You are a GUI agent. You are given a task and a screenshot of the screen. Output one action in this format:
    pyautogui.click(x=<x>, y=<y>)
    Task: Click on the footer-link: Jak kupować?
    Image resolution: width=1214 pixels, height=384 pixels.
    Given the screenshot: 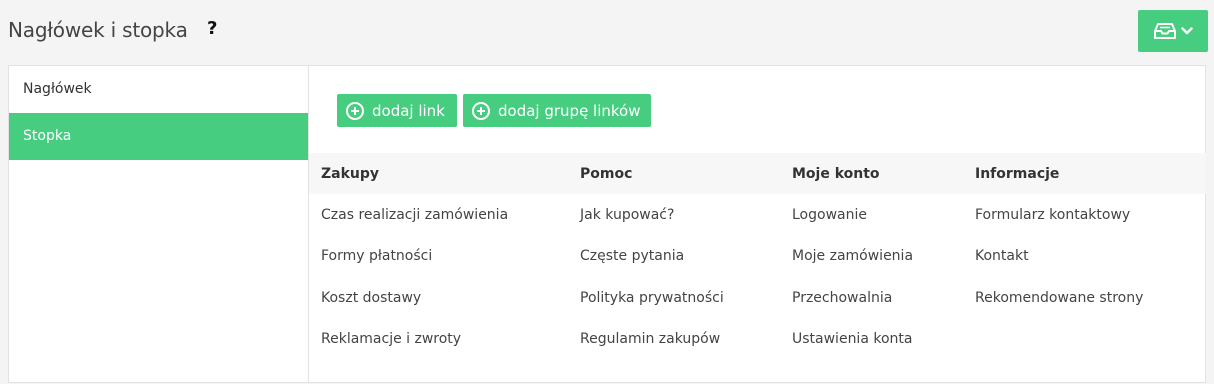 What is the action you would take?
    pyautogui.click(x=627, y=215)
    